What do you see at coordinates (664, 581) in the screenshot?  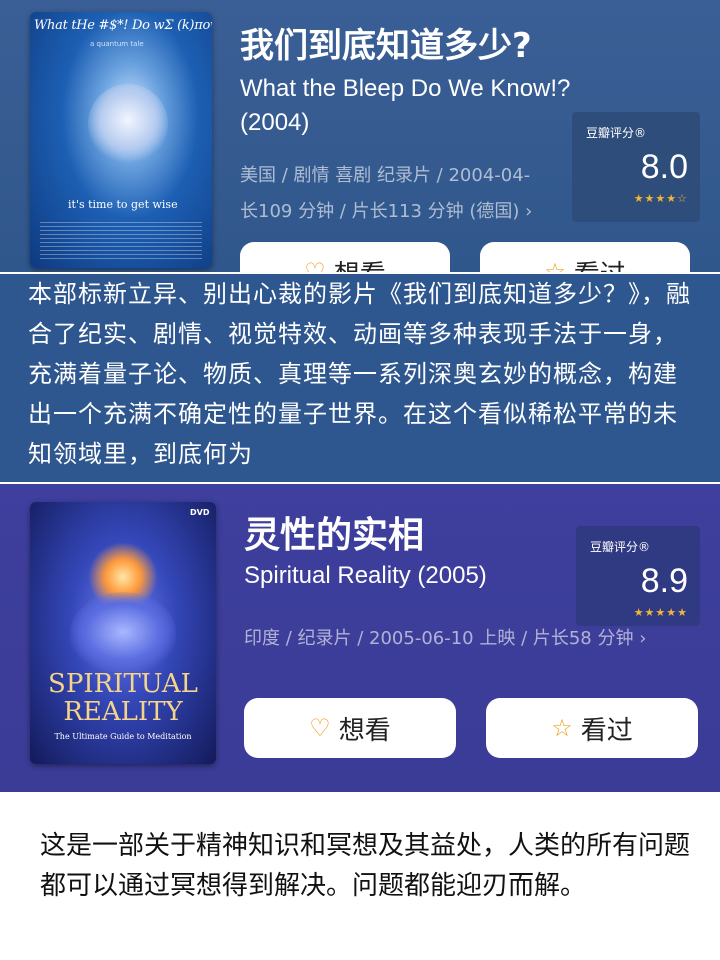 I see `rating-score: 8.9` at bounding box center [664, 581].